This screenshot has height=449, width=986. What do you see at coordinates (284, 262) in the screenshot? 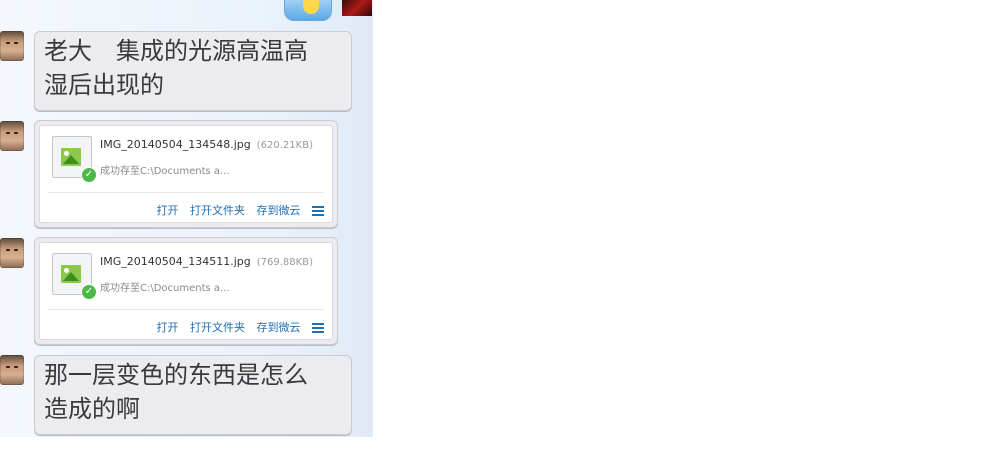
I see `file-size: (769.88KB)` at bounding box center [284, 262].